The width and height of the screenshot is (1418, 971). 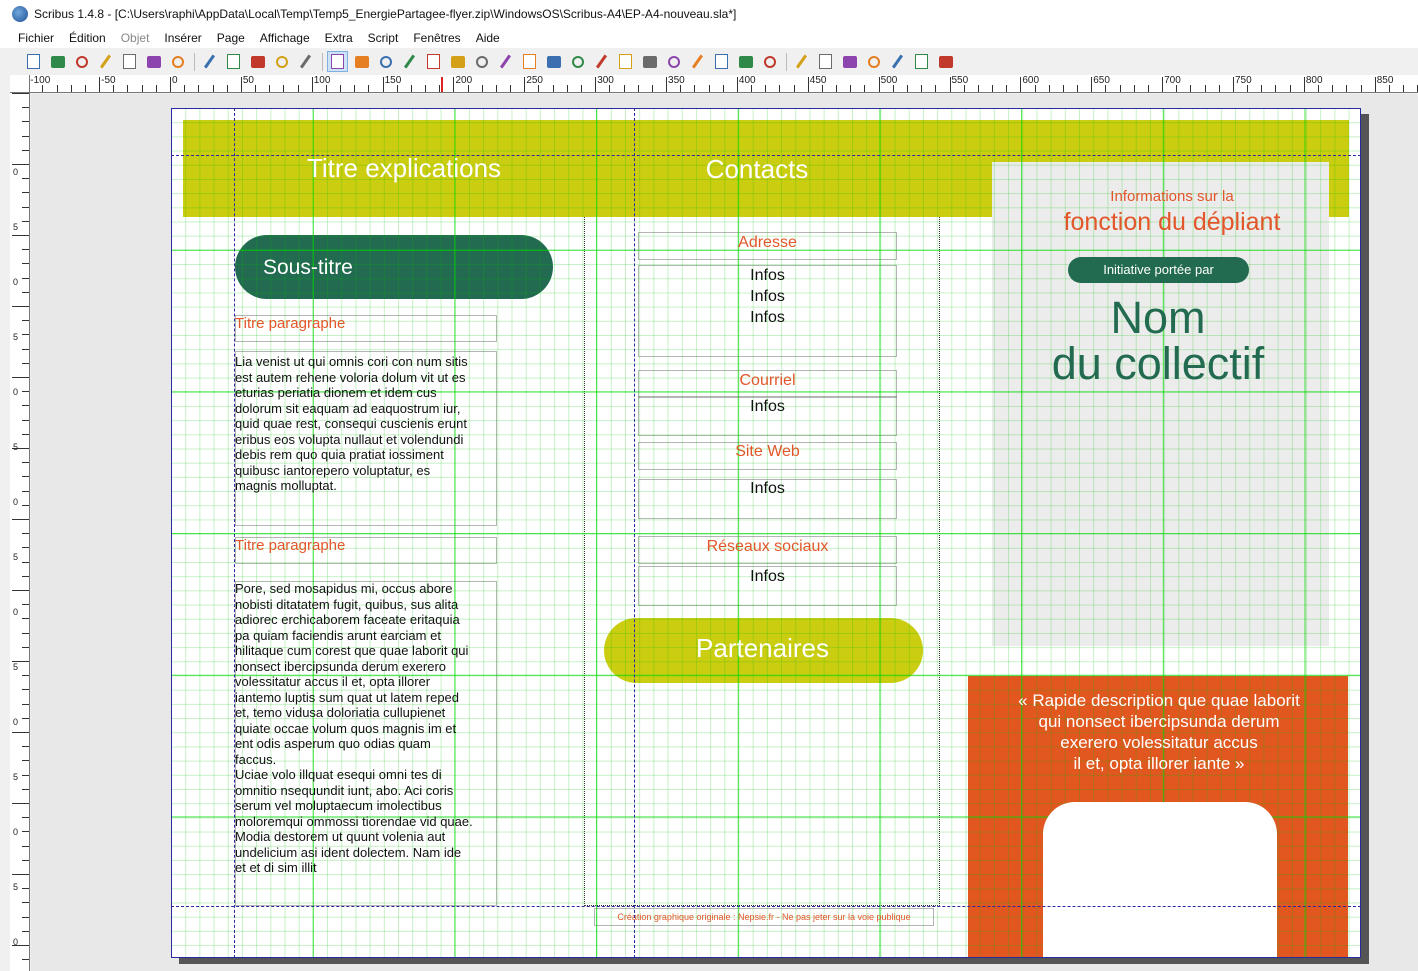 What do you see at coordinates (257, 61) in the screenshot?
I see `cut-icon` at bounding box center [257, 61].